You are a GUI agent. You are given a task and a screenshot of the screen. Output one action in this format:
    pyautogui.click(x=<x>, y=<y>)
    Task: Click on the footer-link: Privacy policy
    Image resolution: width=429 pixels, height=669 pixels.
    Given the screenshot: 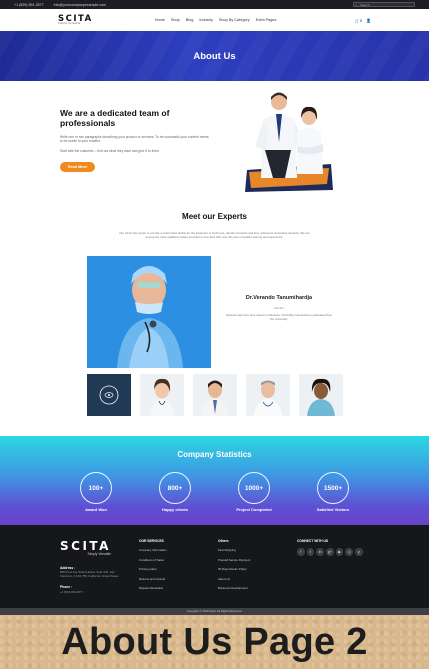 What is the action you would take?
    pyautogui.click(x=153, y=569)
    